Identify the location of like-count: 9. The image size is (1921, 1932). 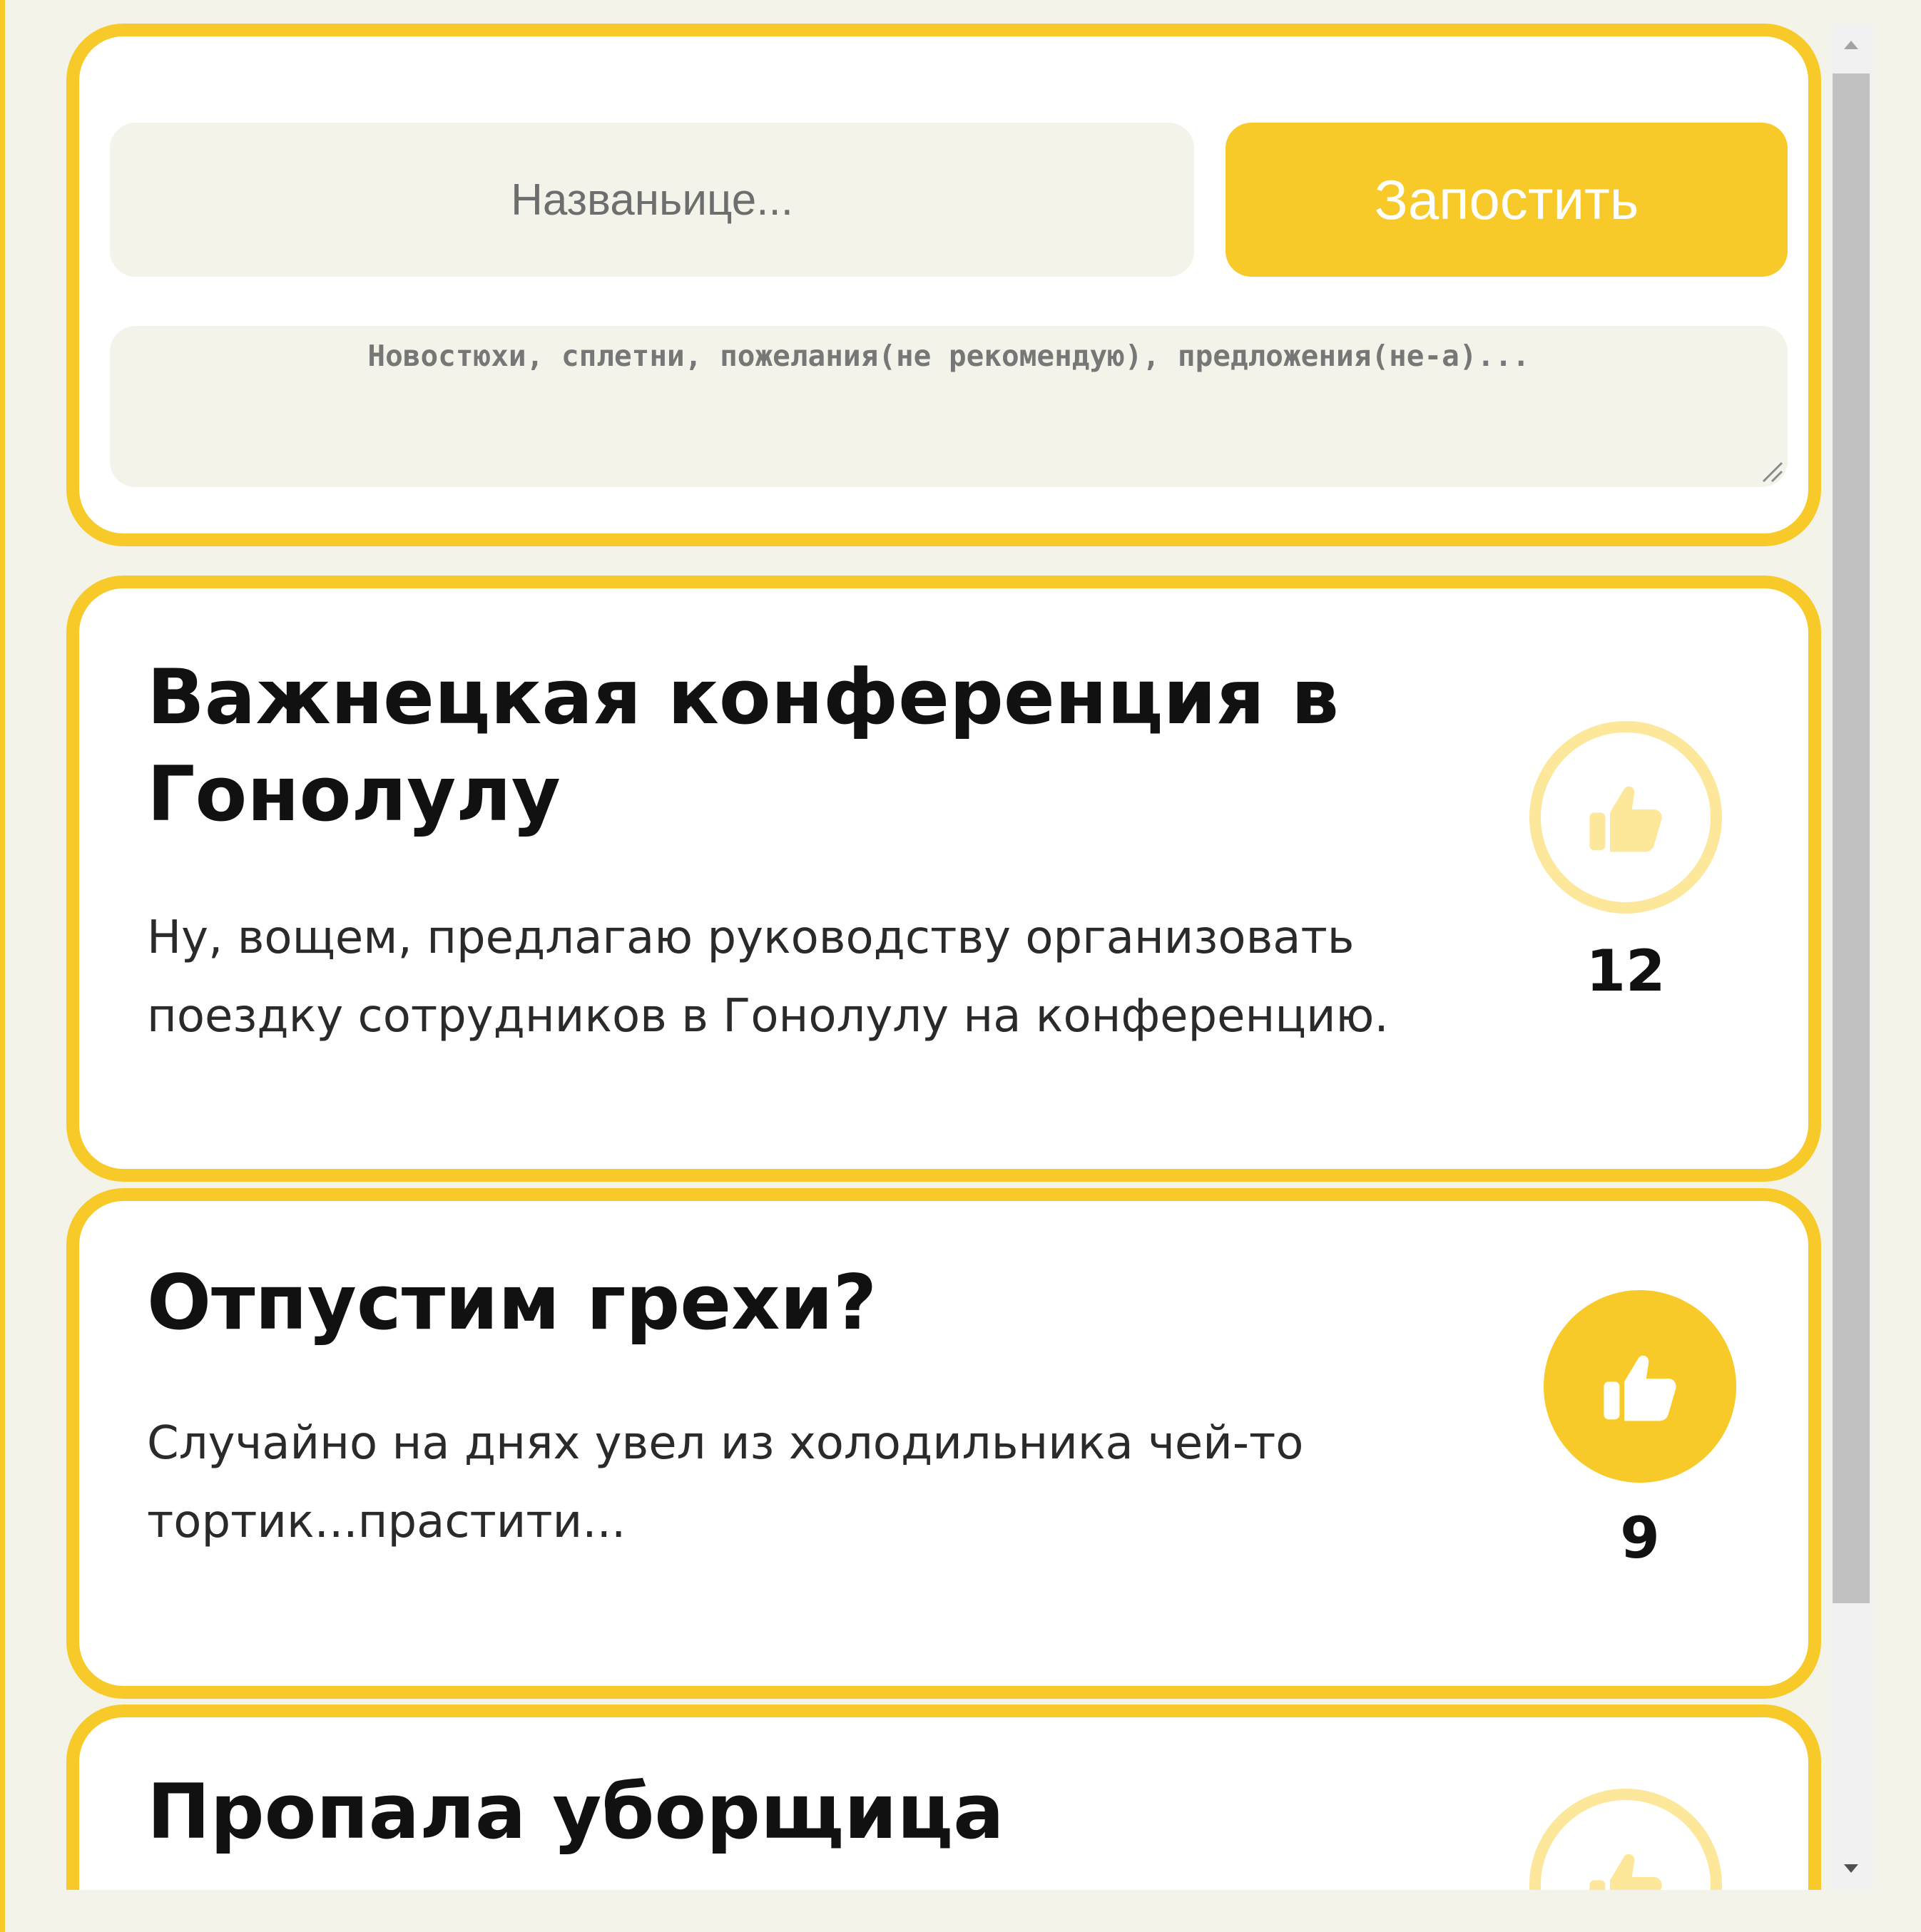
(1640, 1538).